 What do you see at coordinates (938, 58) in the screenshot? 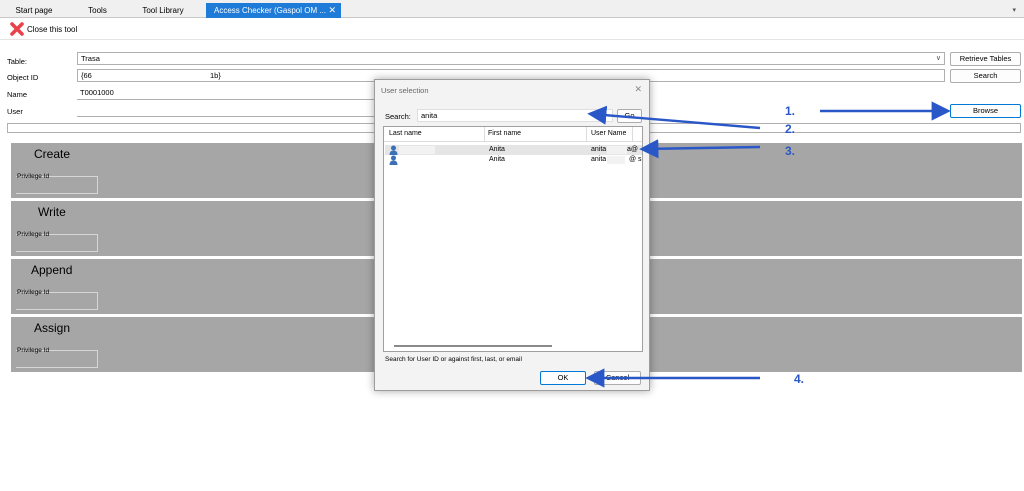
I see `chevron-down-icon: ∨` at bounding box center [938, 58].